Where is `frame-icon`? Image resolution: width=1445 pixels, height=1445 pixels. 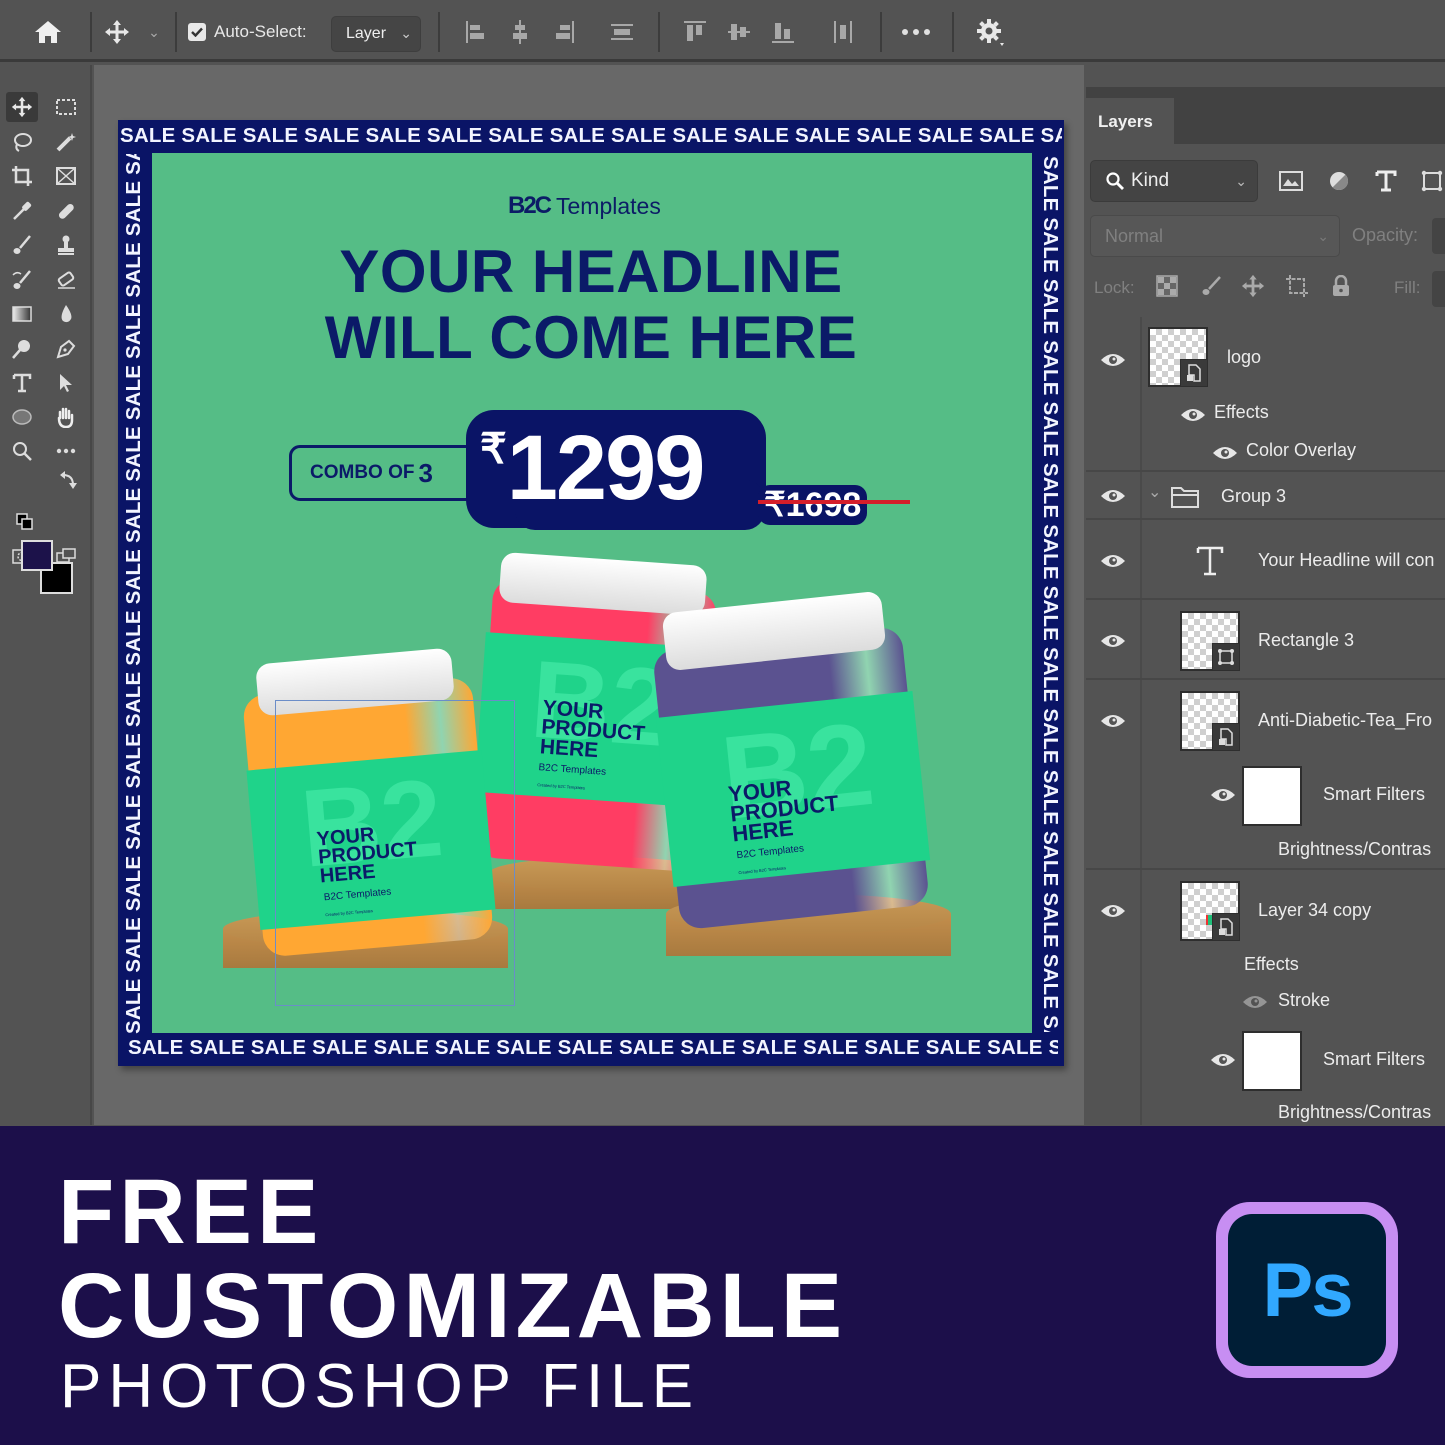
frame-icon is located at coordinates (66, 176).